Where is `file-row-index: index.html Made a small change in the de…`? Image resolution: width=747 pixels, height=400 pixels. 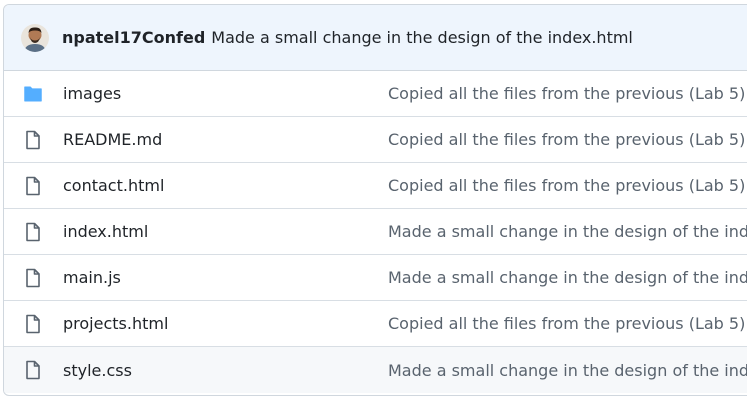 file-row-index: index.html Made a small change in the de… is located at coordinates (375, 232).